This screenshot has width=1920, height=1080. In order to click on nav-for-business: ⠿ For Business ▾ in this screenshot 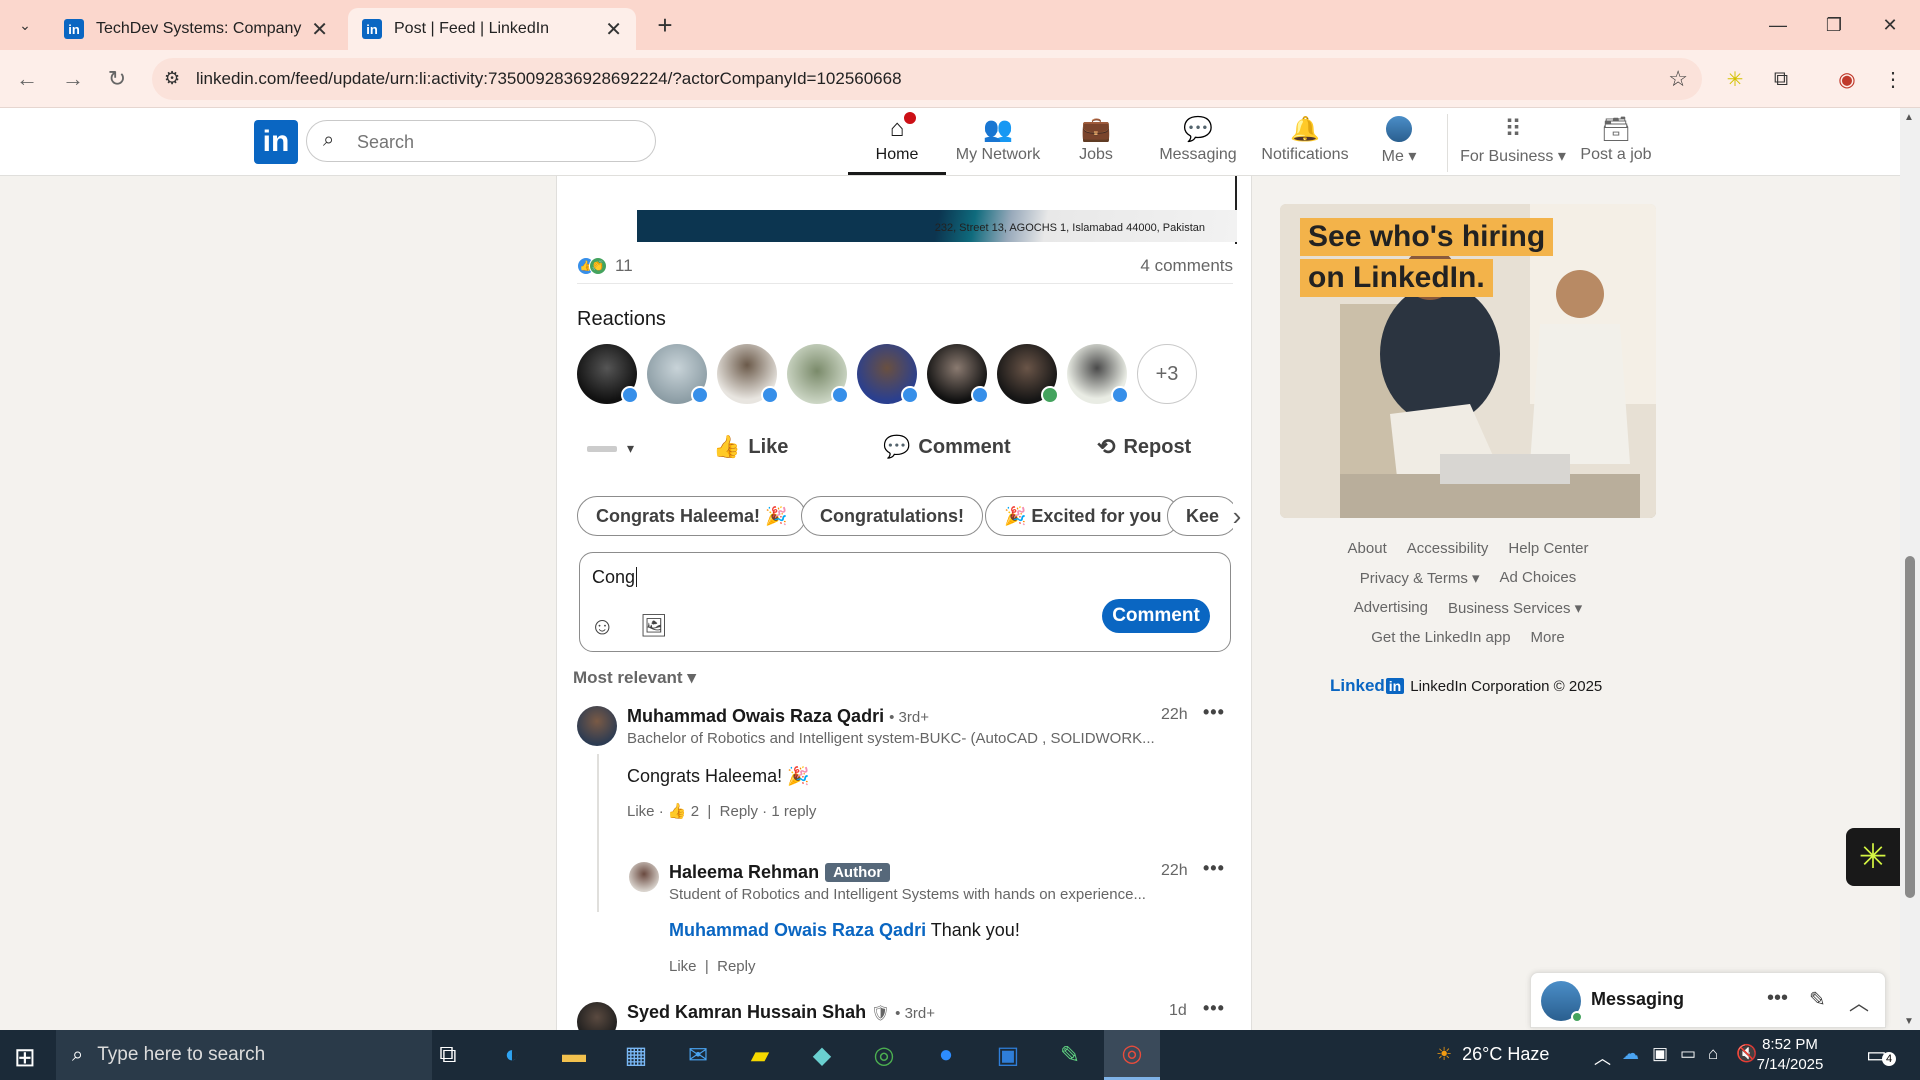, I will do `click(1513, 143)`.